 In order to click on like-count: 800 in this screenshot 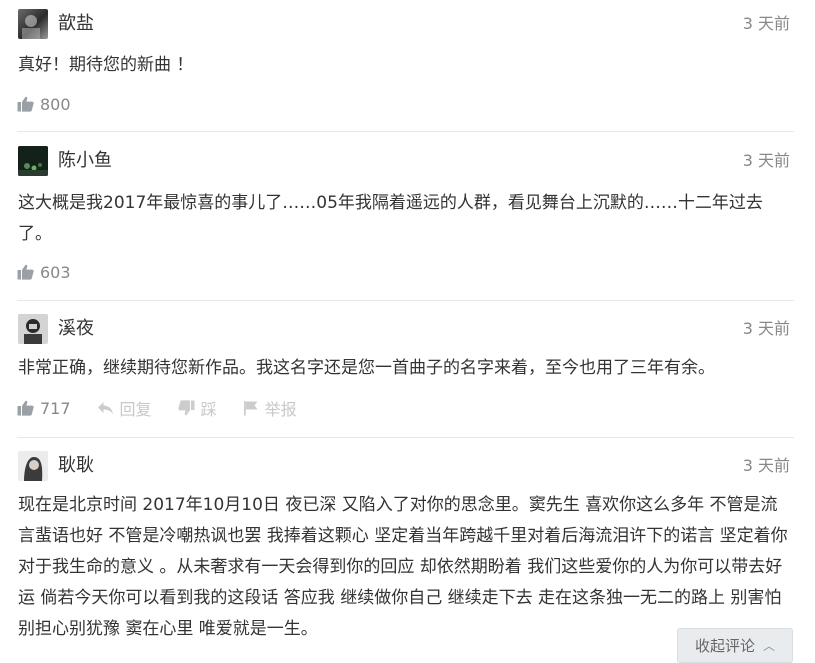, I will do `click(55, 104)`.